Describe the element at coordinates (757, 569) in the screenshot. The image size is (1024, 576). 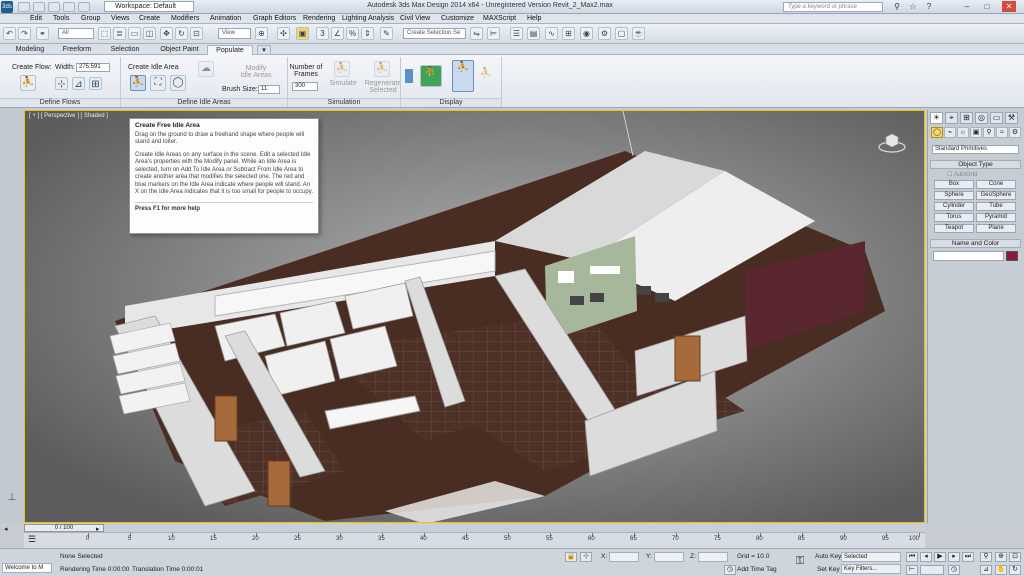
I see `add-time-tag: Add Time Tag` at that location.